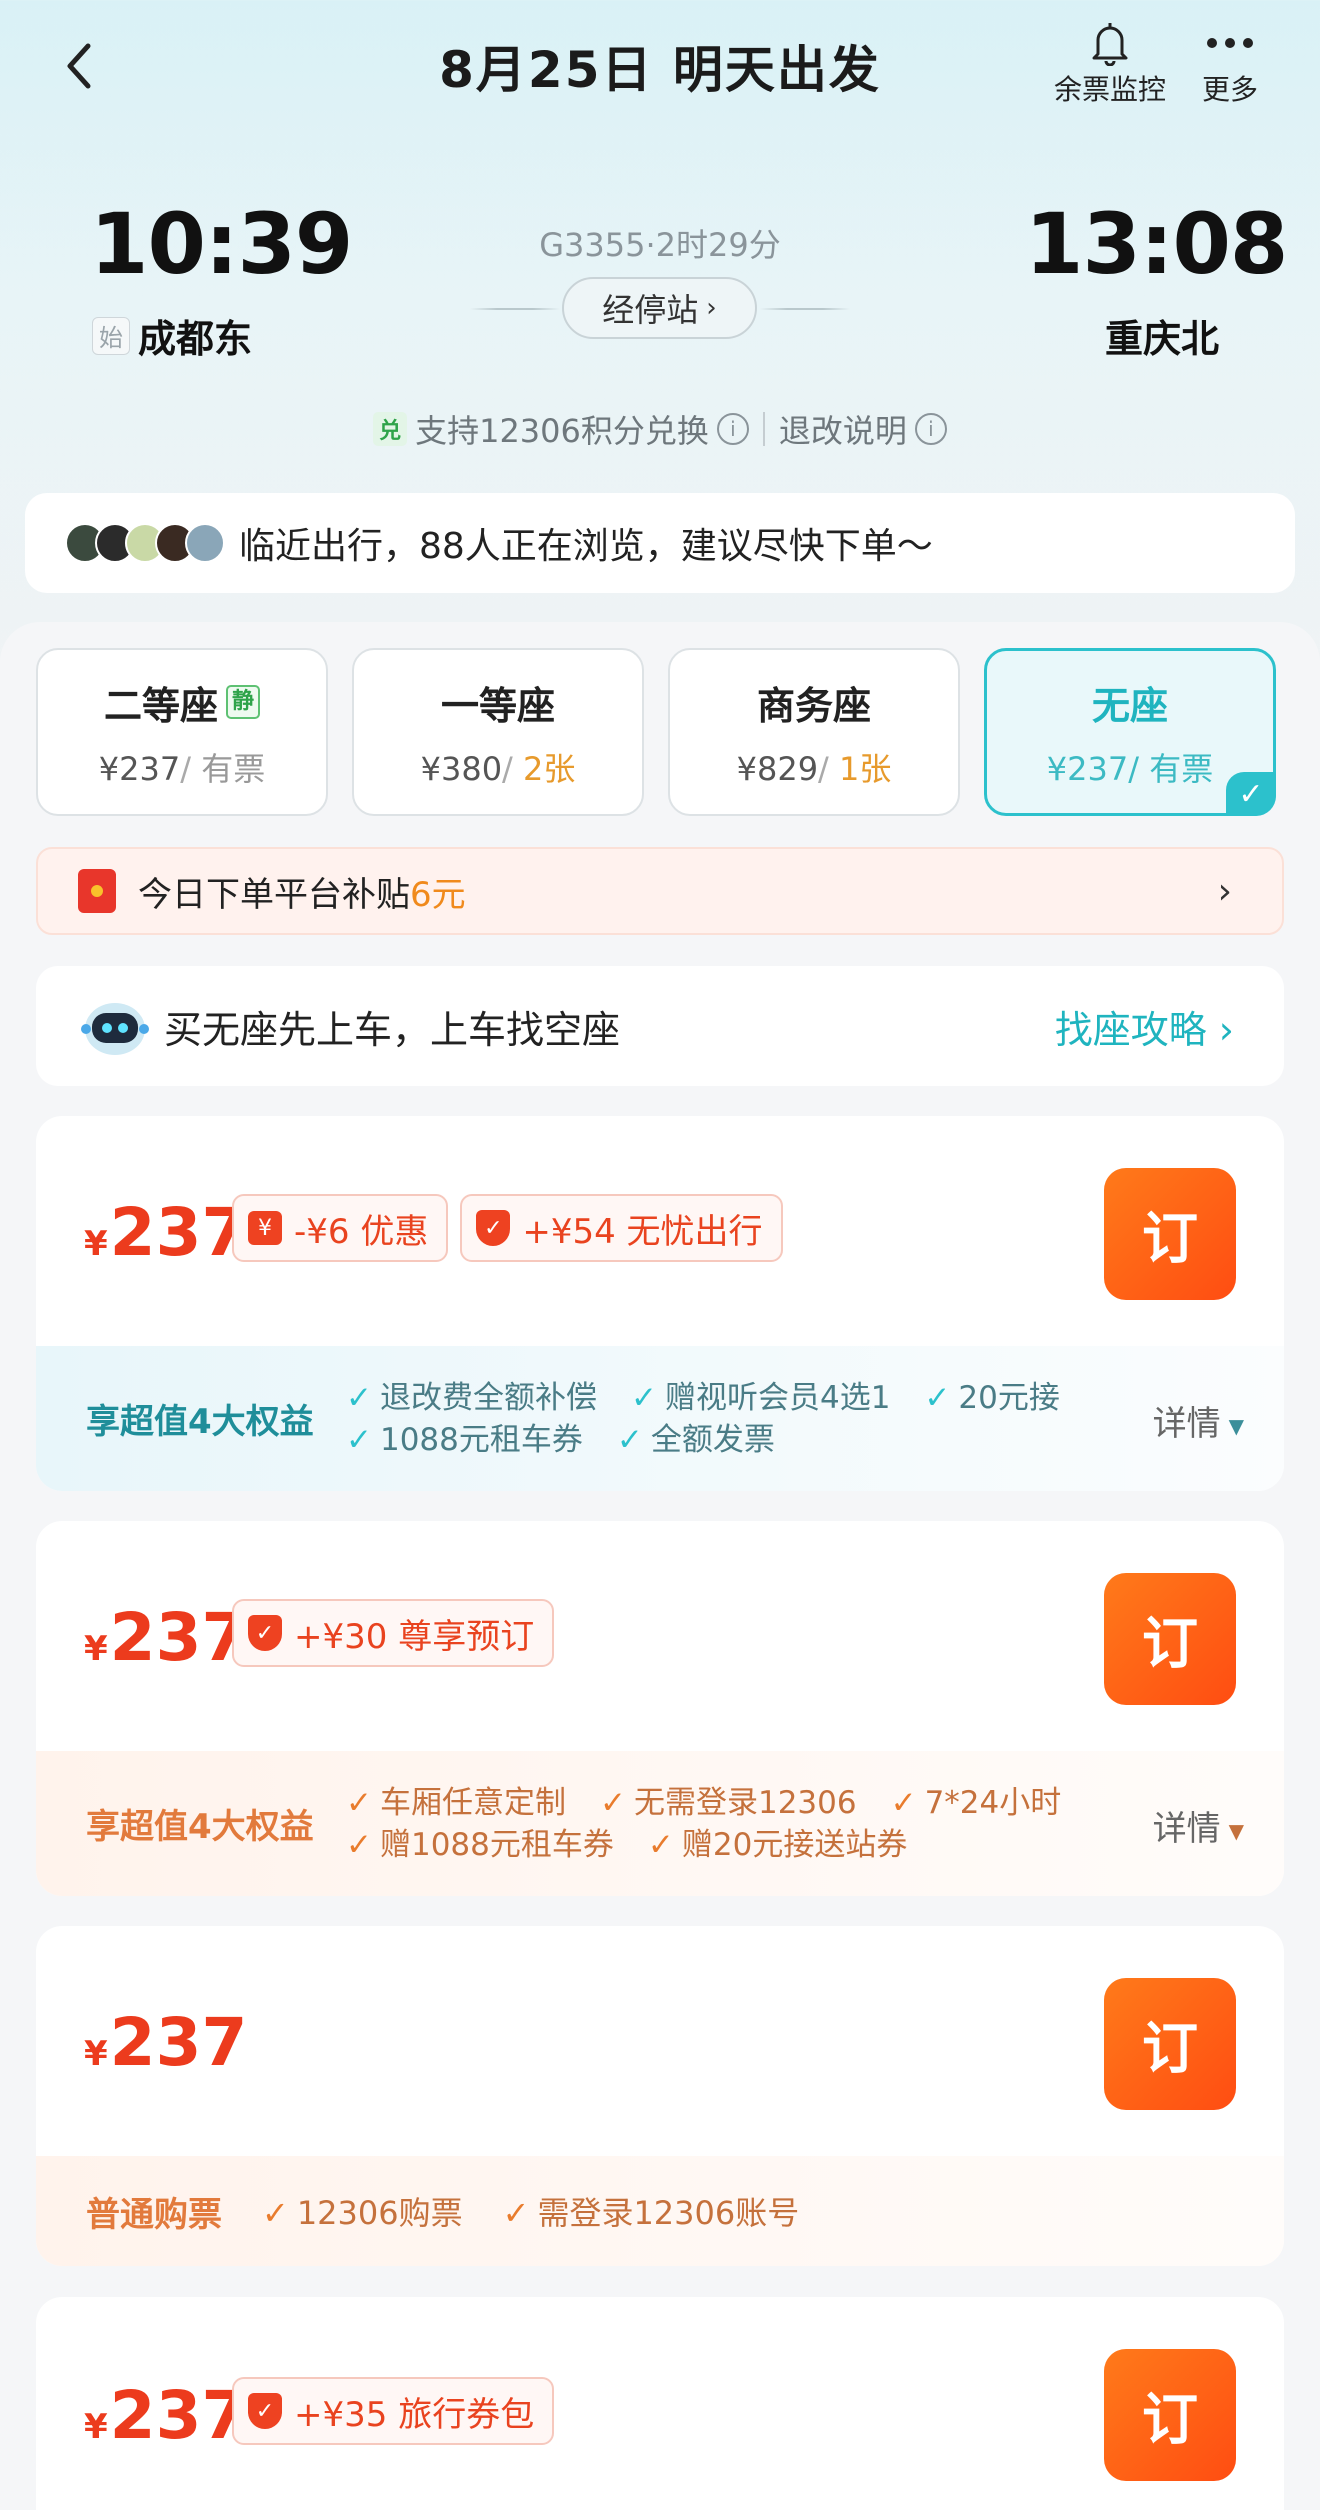 The image size is (1320, 2510). I want to click on bell-icon, so click(1110, 43).